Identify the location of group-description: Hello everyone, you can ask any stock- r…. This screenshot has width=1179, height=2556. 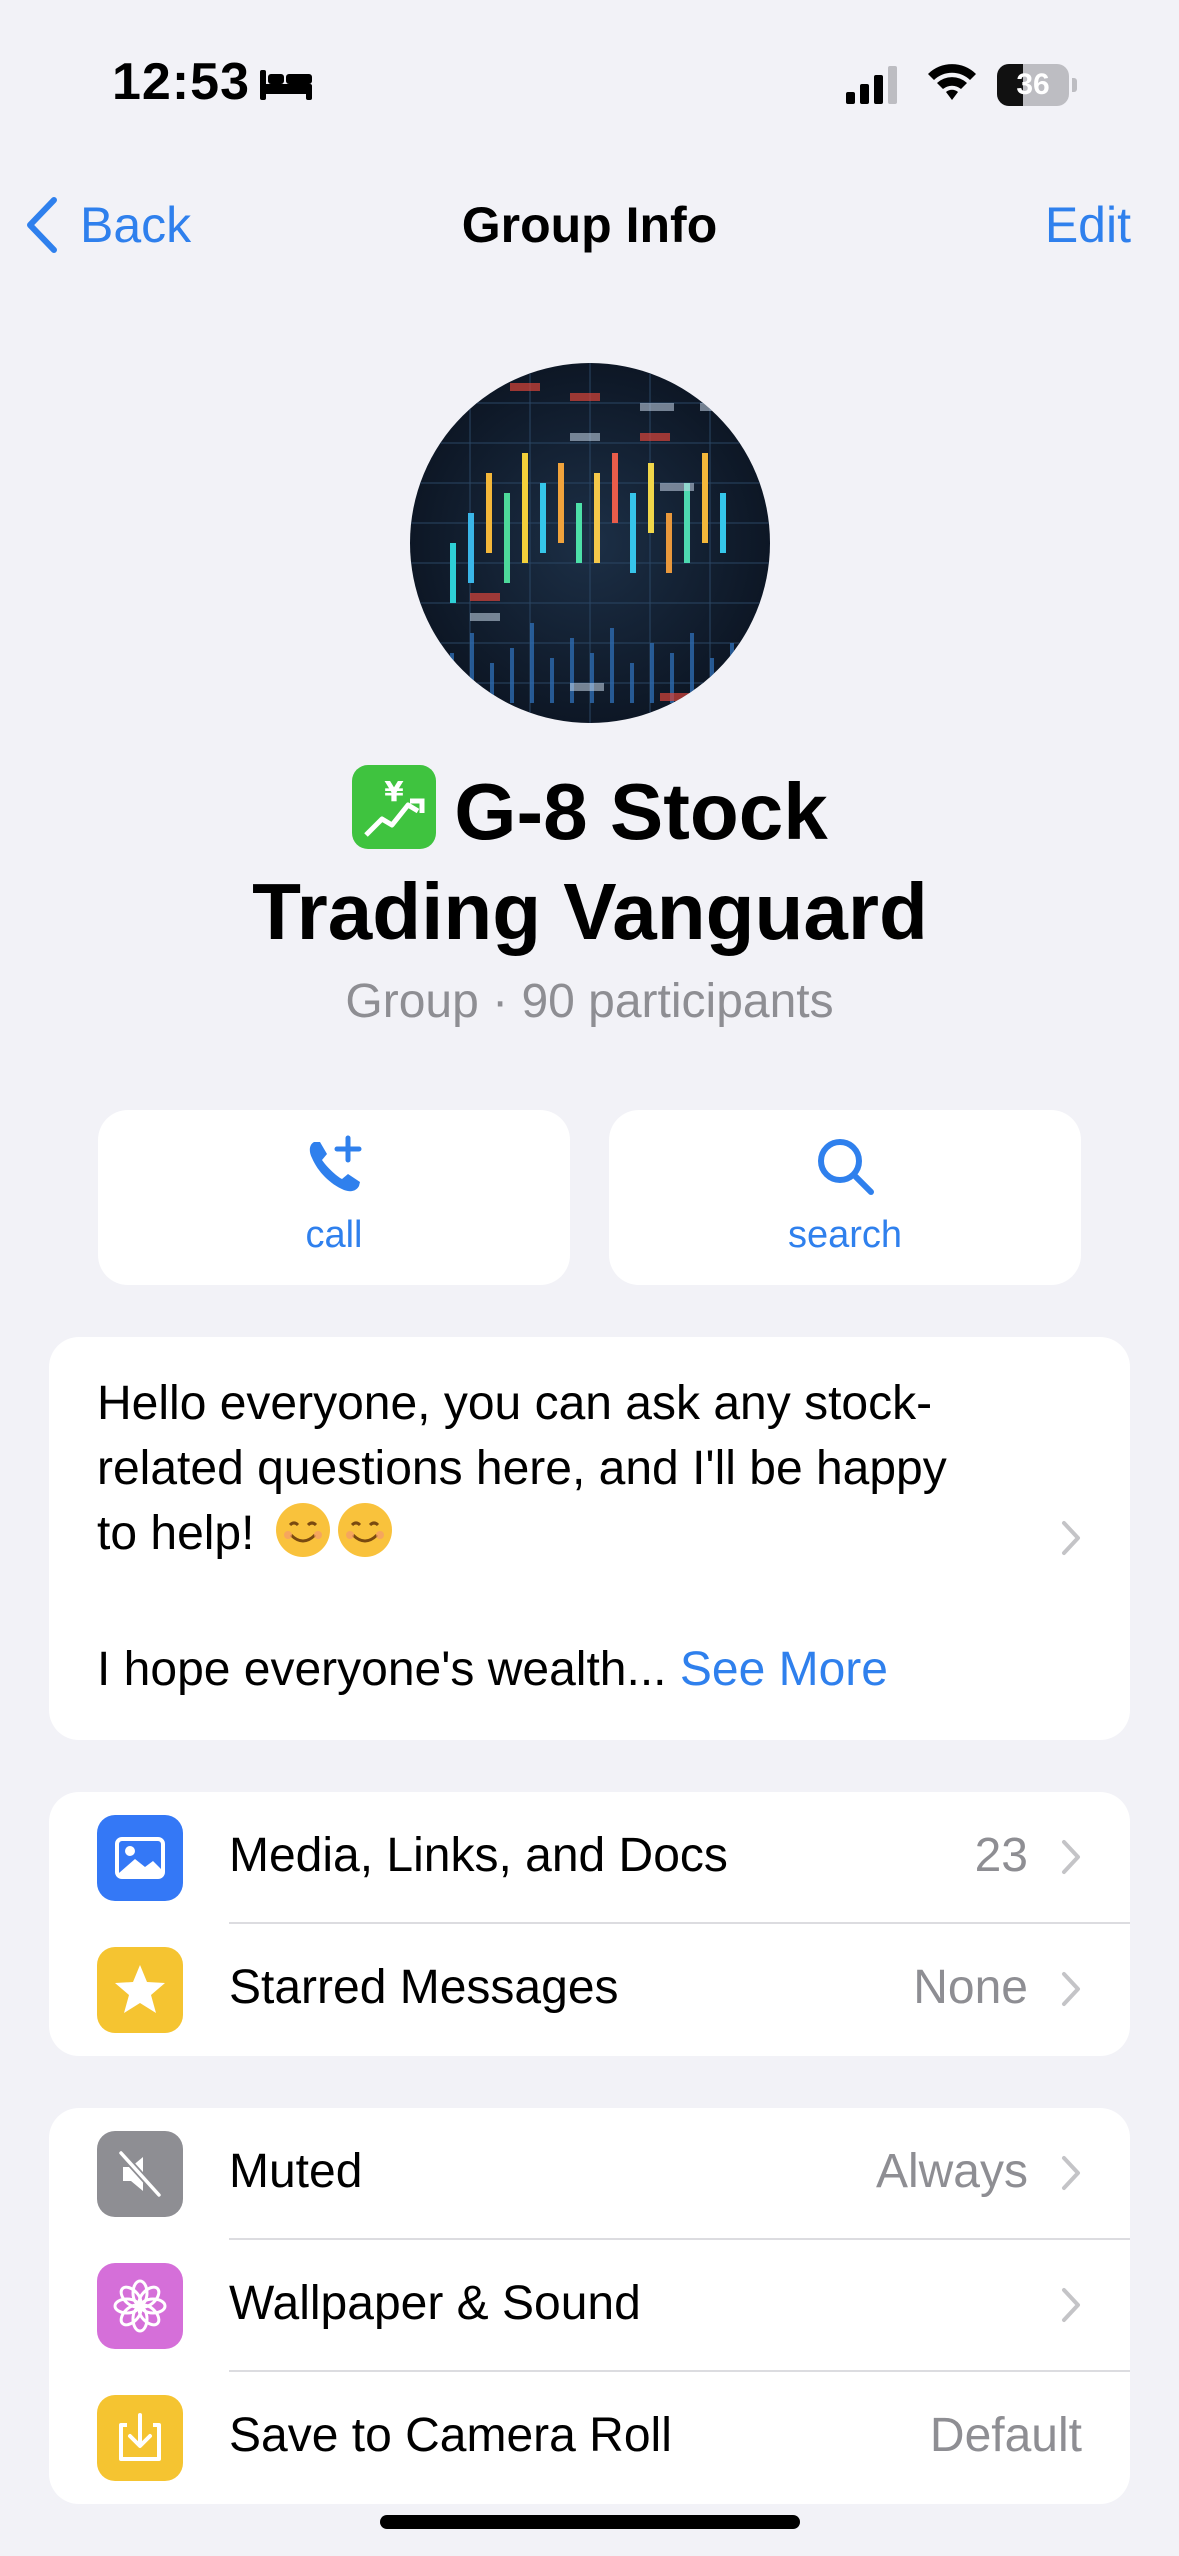
(589, 1538).